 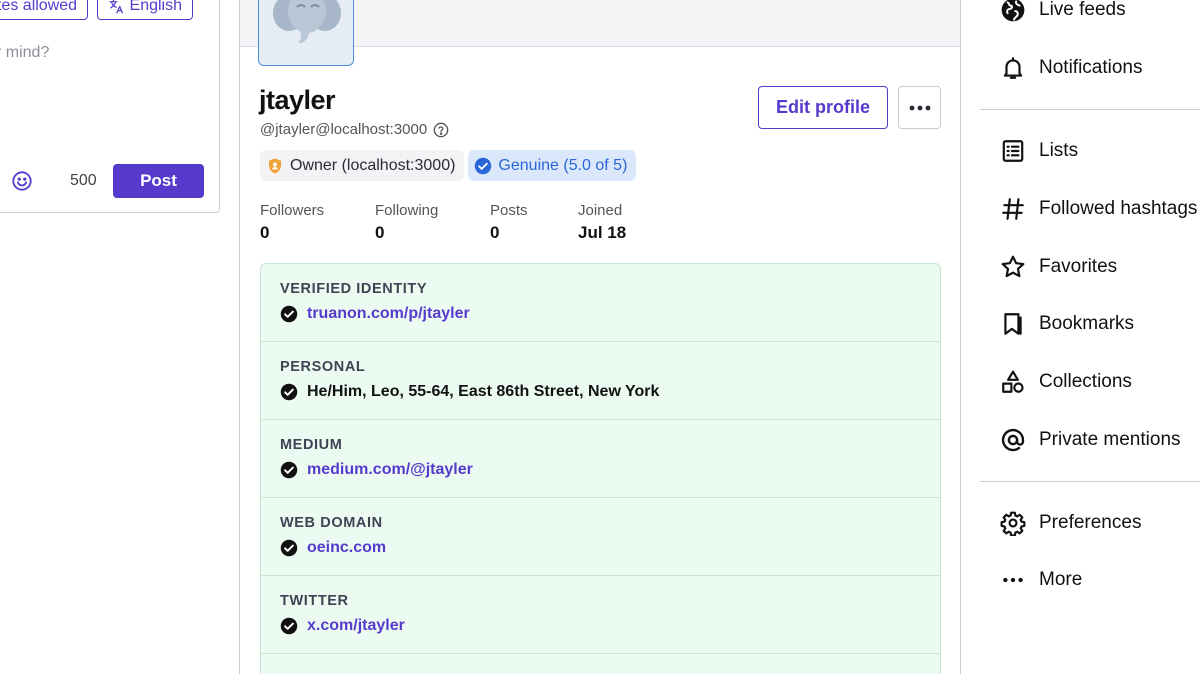 I want to click on nav-label: Private mentions, so click(x=1110, y=439).